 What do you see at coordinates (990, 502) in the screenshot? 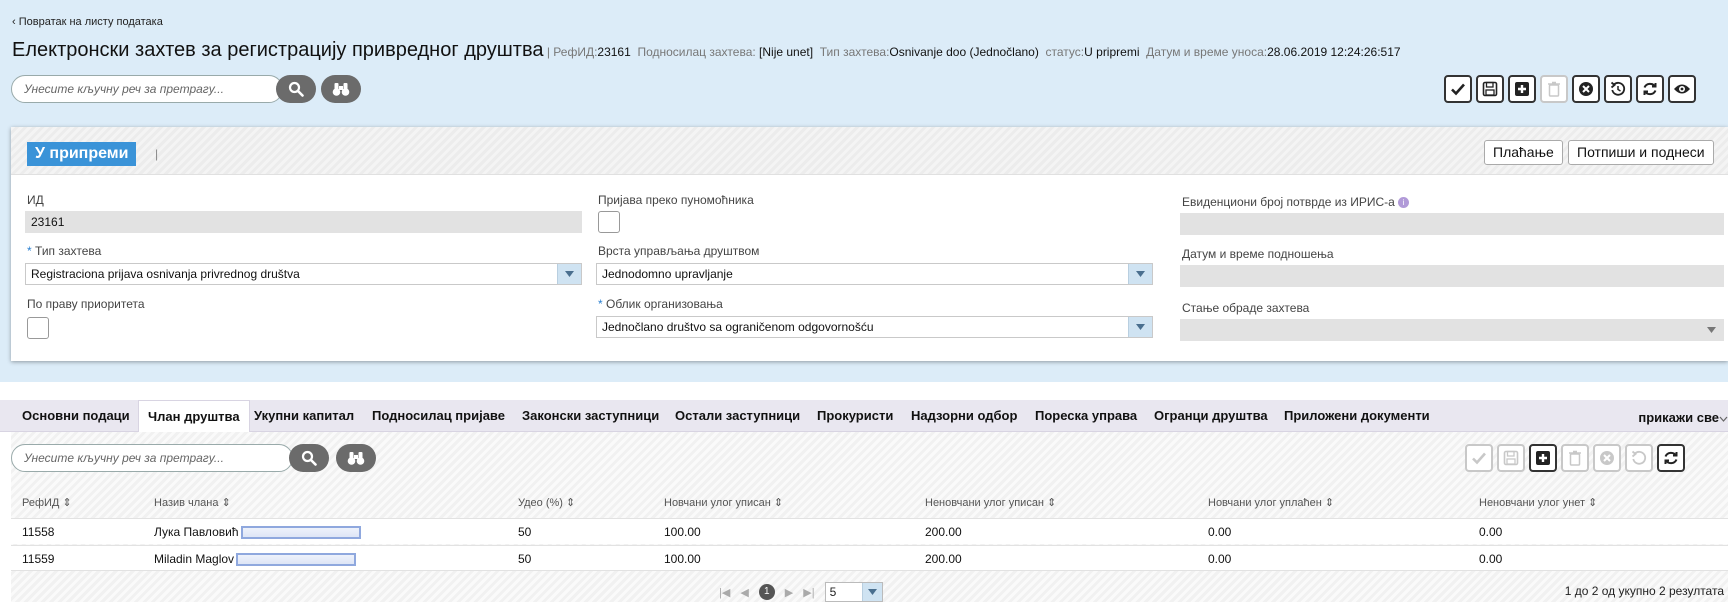
I see `column-header-noncash-subscribed: Неновчани улог уписан ⇕` at bounding box center [990, 502].